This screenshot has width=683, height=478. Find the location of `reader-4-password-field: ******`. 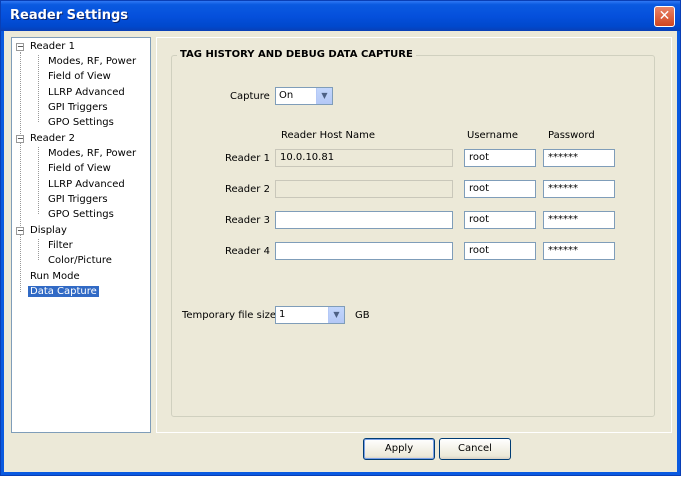

reader-4-password-field: ****** is located at coordinates (579, 251).